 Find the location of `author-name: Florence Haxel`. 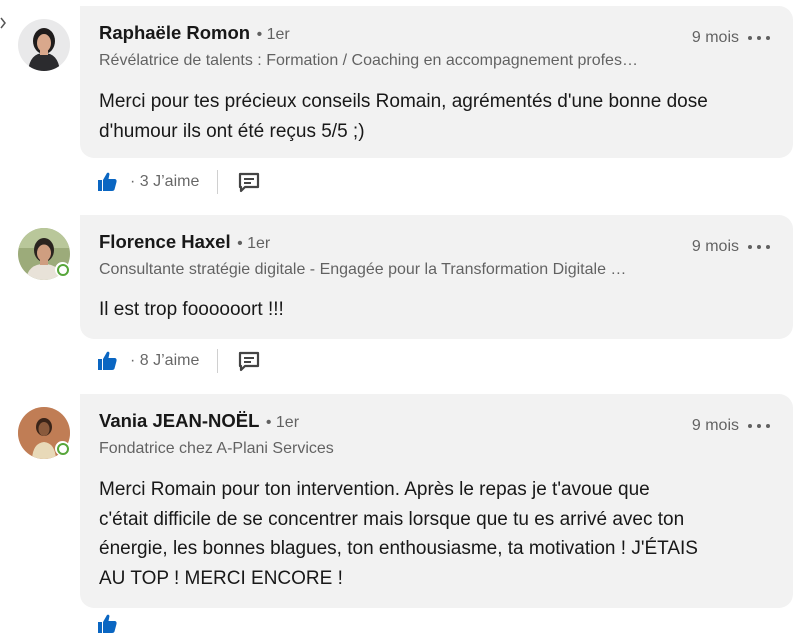

author-name: Florence Haxel is located at coordinates (165, 241).